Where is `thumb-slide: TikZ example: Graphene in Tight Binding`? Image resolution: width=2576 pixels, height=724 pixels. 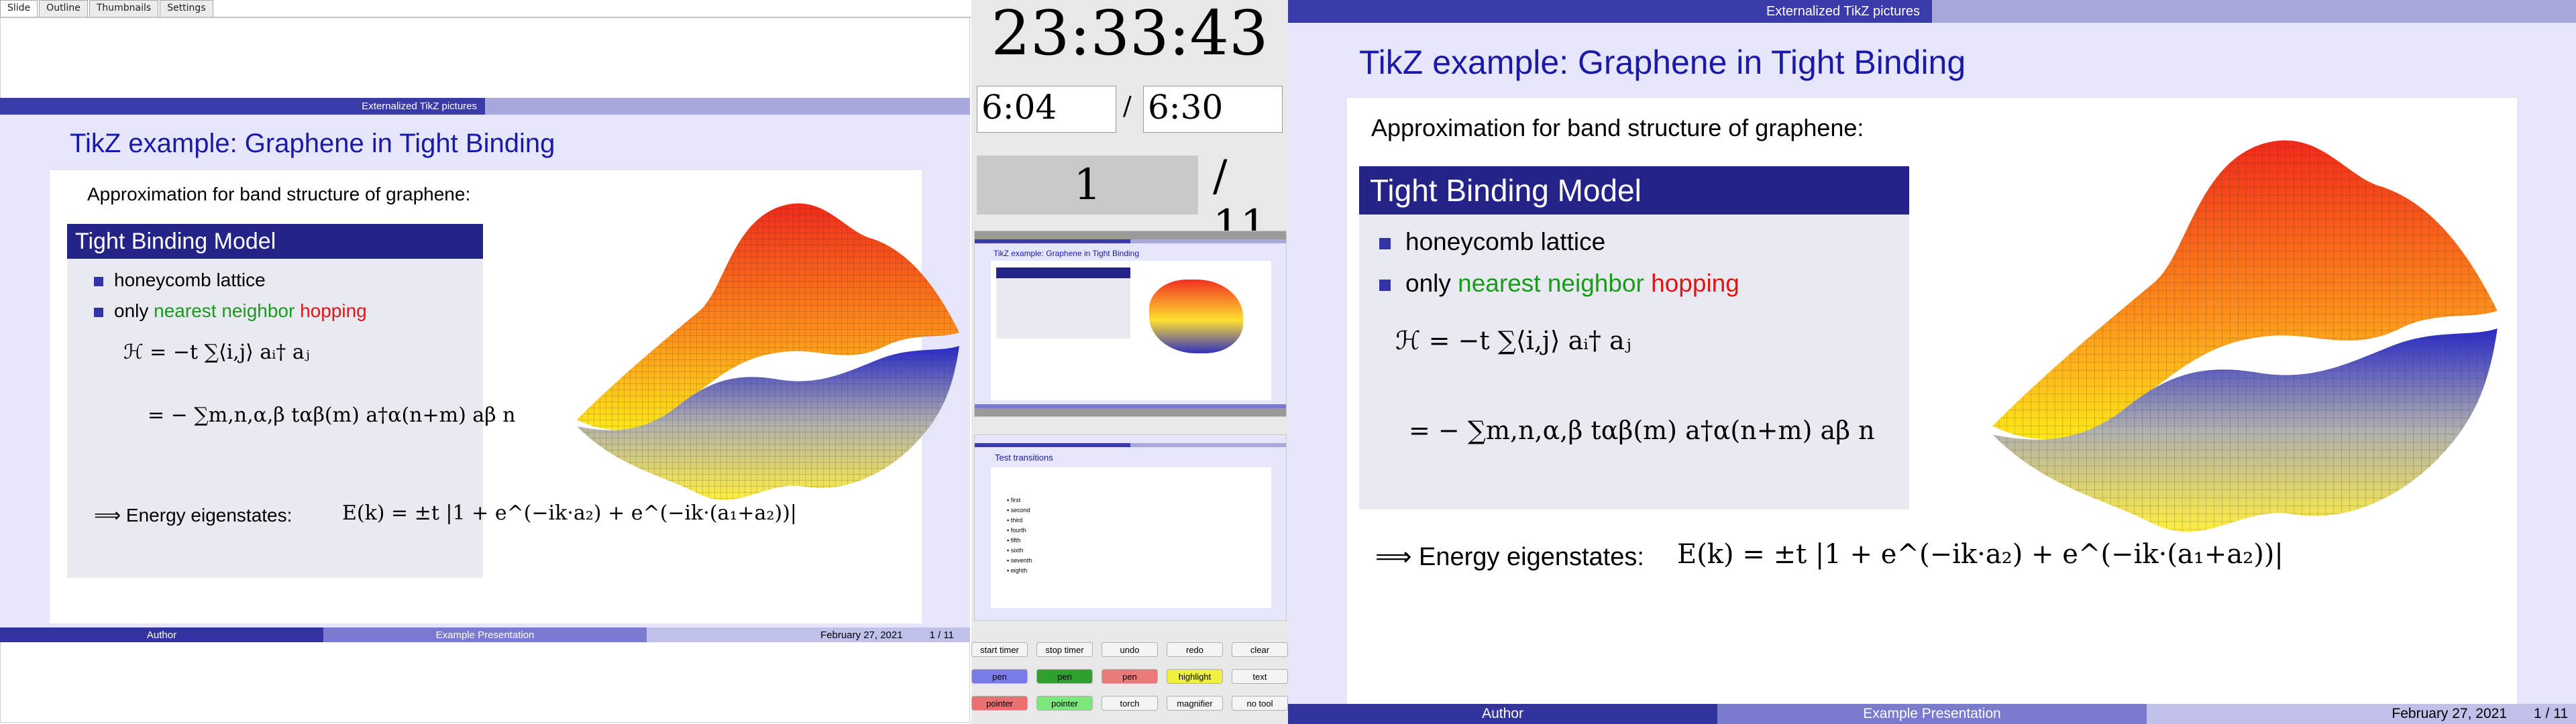 thumb-slide: TikZ example: Graphene in Tight Binding is located at coordinates (1130, 323).